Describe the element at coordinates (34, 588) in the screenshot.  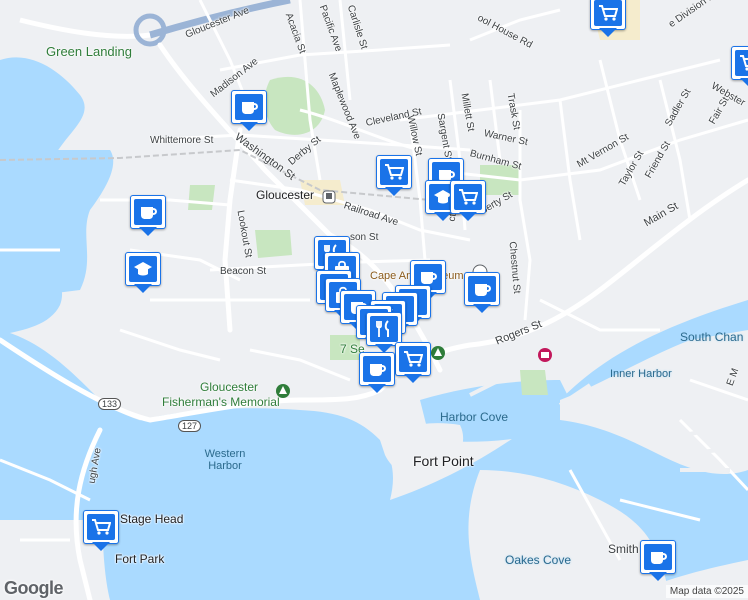
I see `google-logo: Google` at that location.